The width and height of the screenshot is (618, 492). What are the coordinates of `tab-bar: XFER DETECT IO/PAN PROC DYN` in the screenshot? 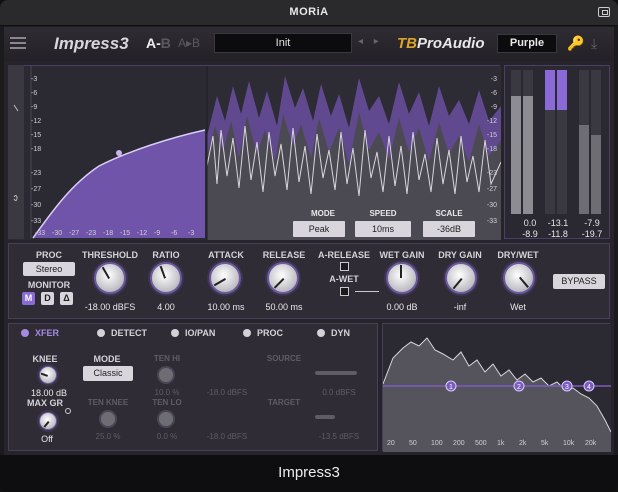 It's located at (194, 334).